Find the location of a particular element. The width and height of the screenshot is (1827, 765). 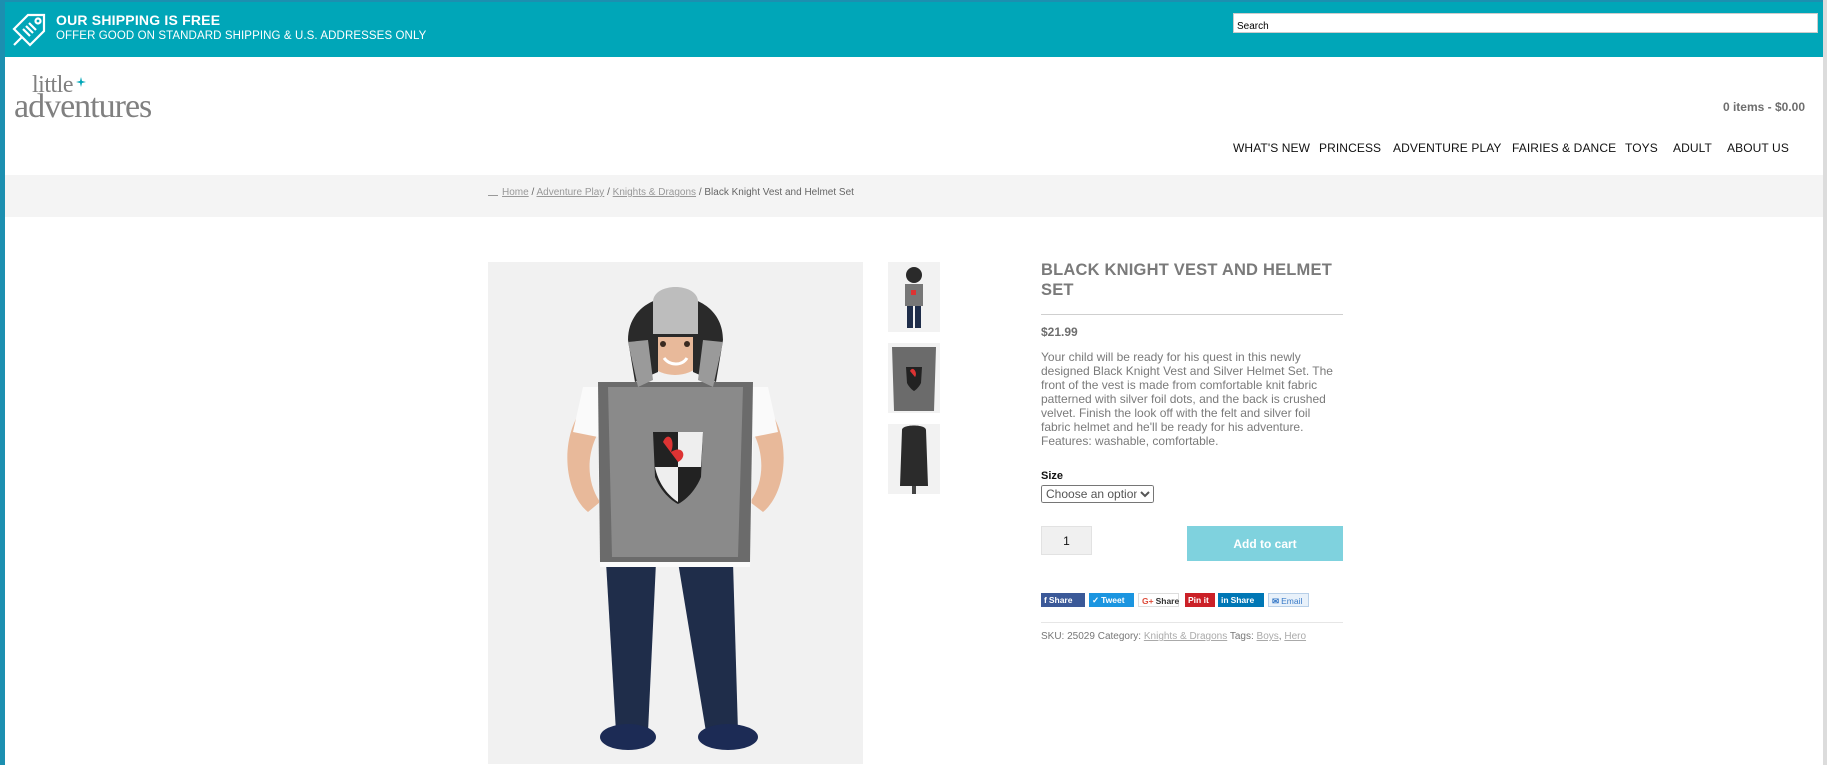

meta-divider is located at coordinates (1192, 622).